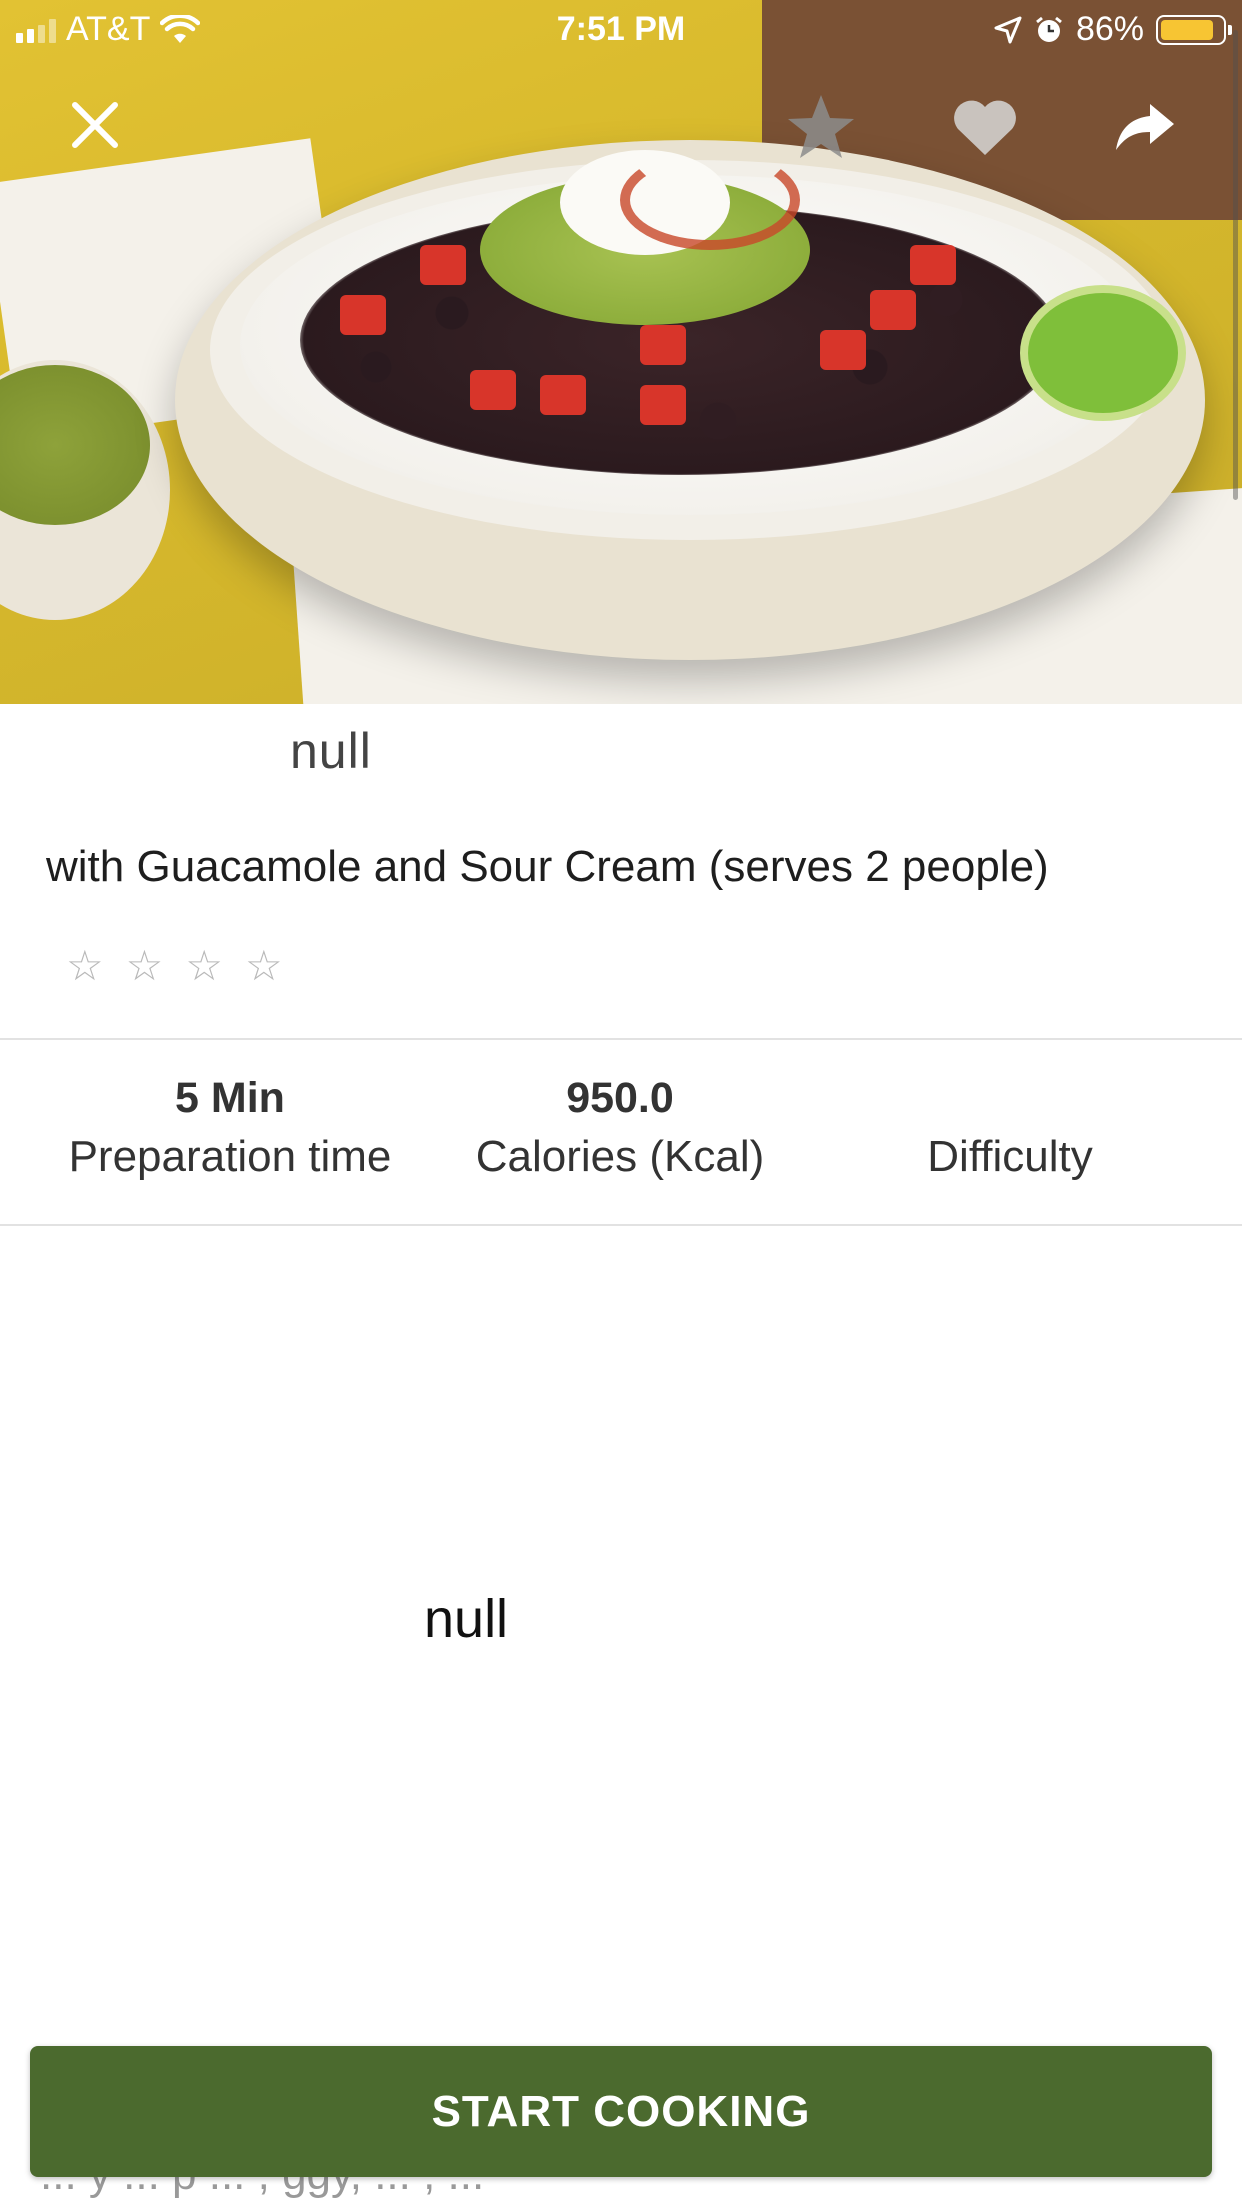 The width and height of the screenshot is (1242, 2208). I want to click on status-right: 86%, so click(1113, 29).